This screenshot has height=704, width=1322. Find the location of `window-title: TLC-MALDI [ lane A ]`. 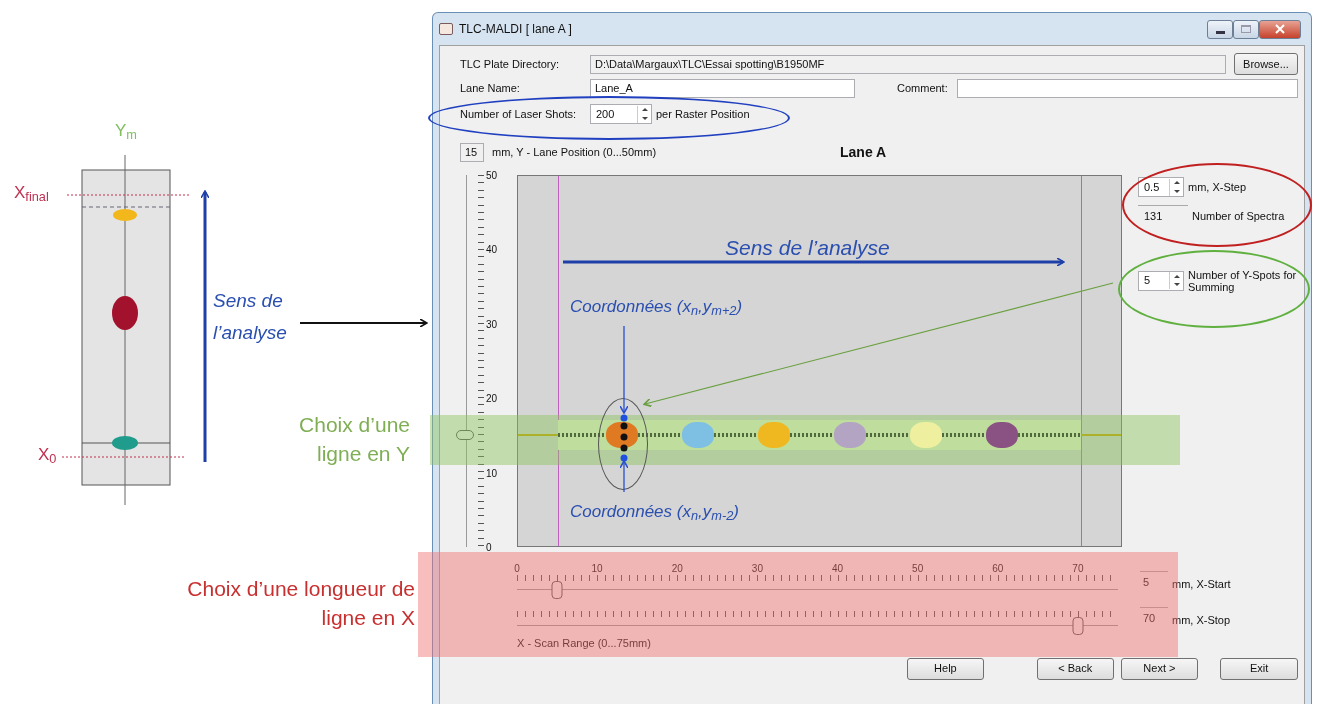

window-title: TLC-MALDI [ lane A ] is located at coordinates (515, 29).